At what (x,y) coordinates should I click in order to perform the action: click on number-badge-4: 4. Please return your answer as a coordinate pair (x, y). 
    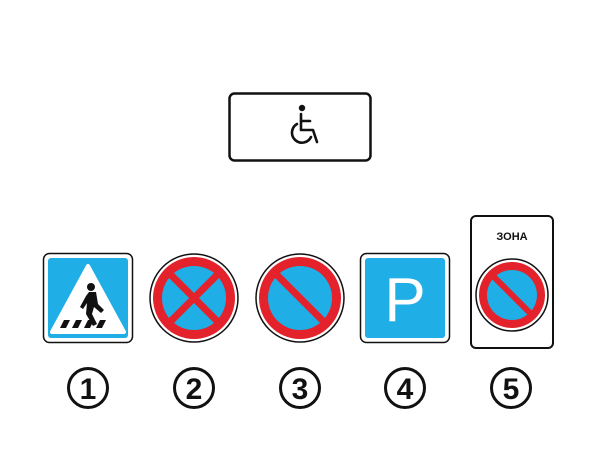
    Looking at the image, I should click on (405, 388).